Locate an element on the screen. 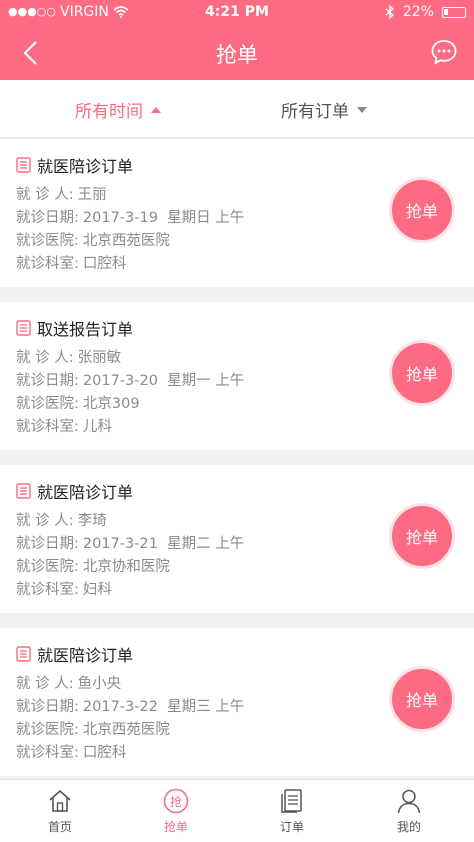 Image resolution: width=474 pixels, height=842 pixels. dept-name: 妇科 is located at coordinates (97, 590).